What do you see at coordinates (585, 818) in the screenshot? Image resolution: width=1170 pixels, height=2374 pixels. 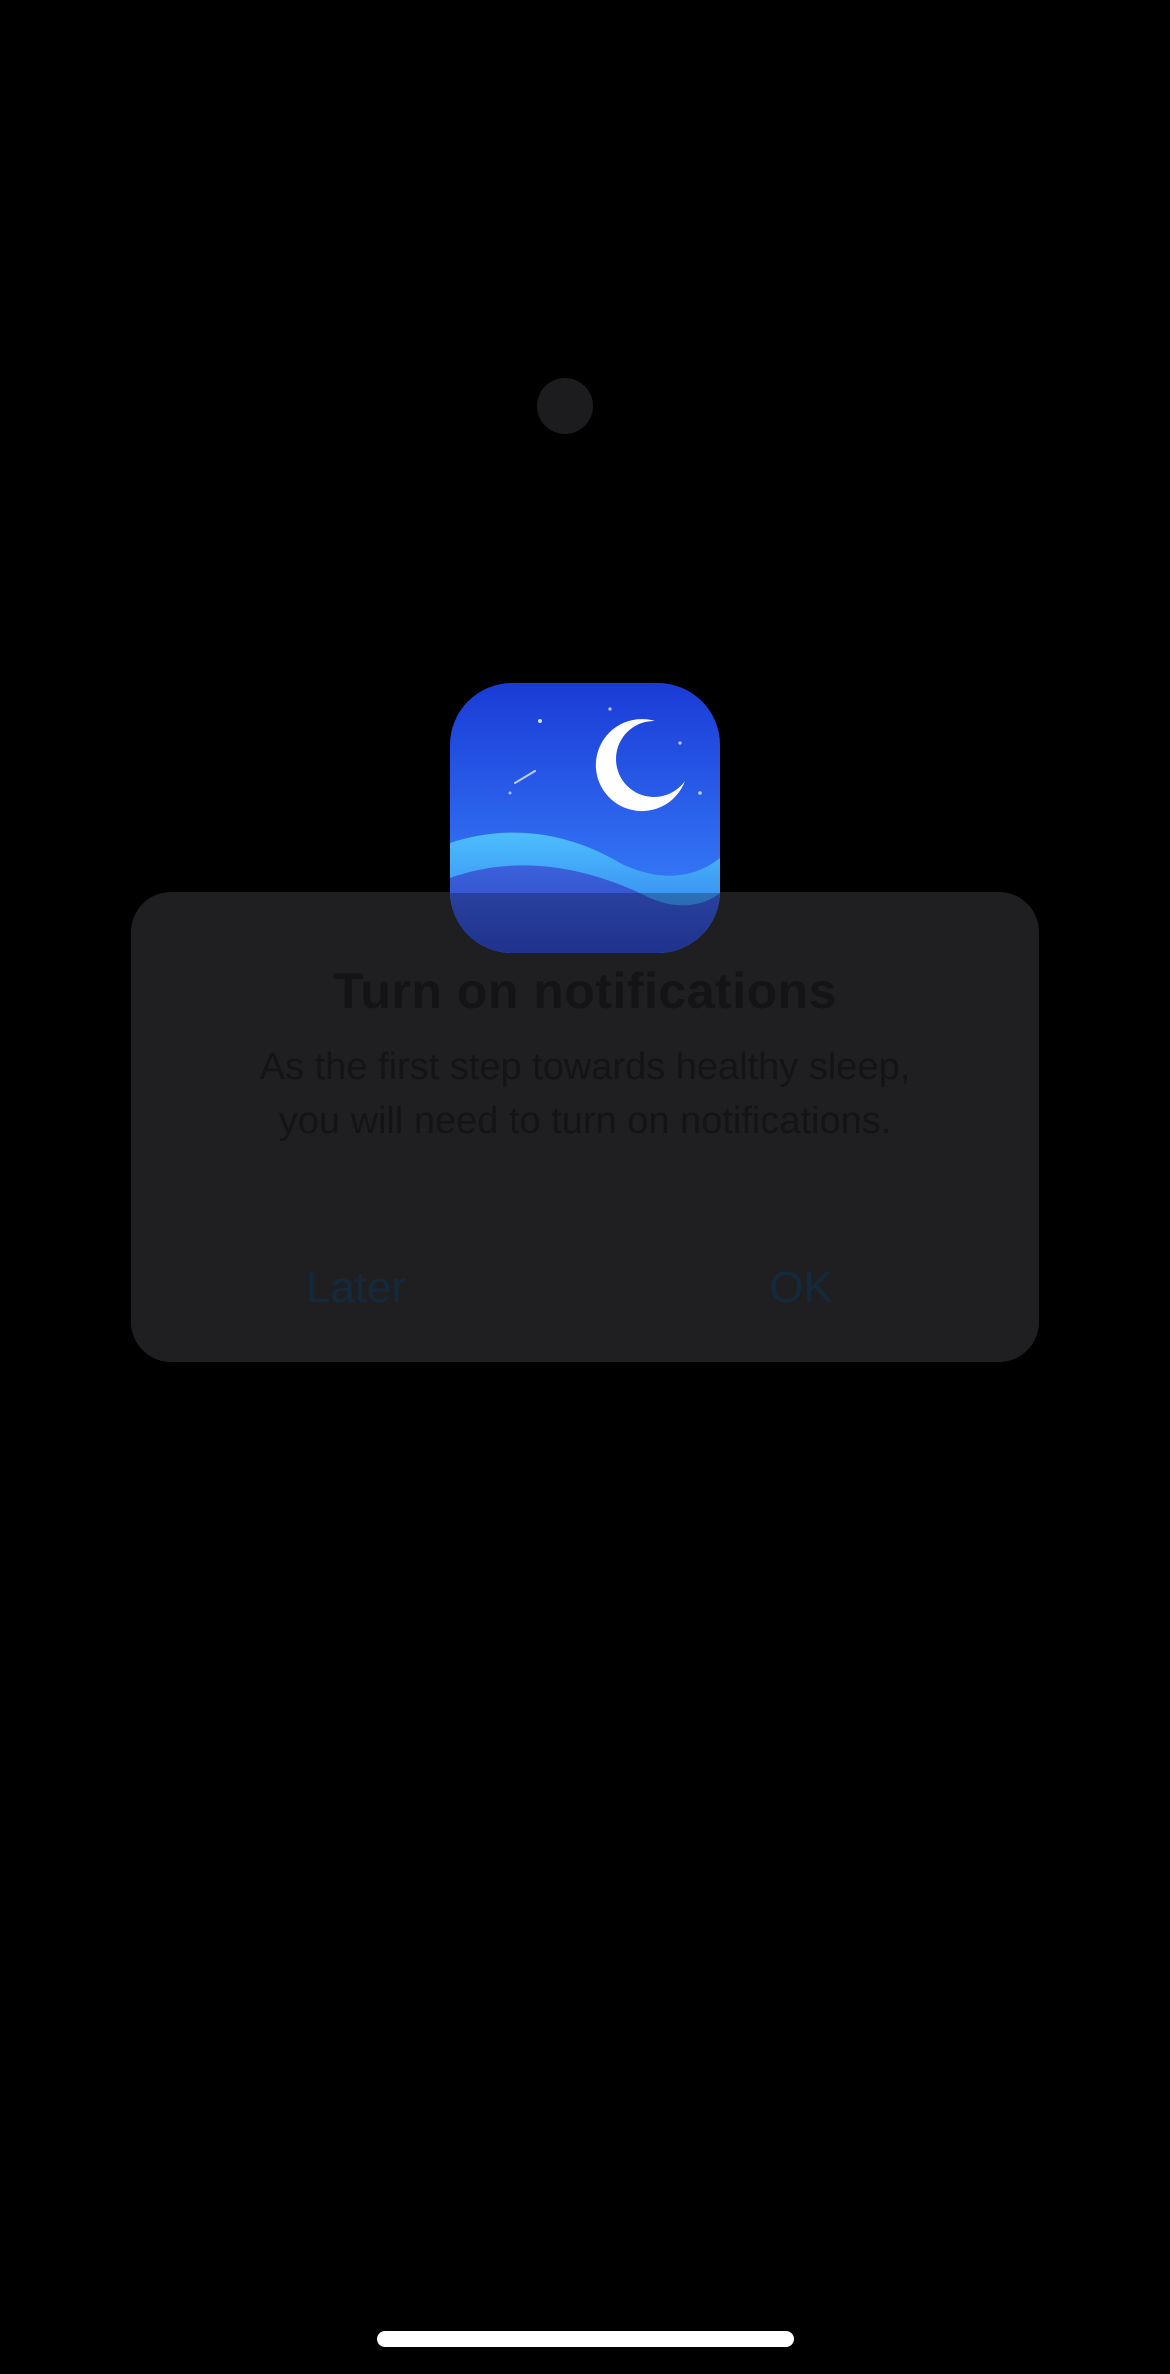 I see `moon-night-app-icon` at bounding box center [585, 818].